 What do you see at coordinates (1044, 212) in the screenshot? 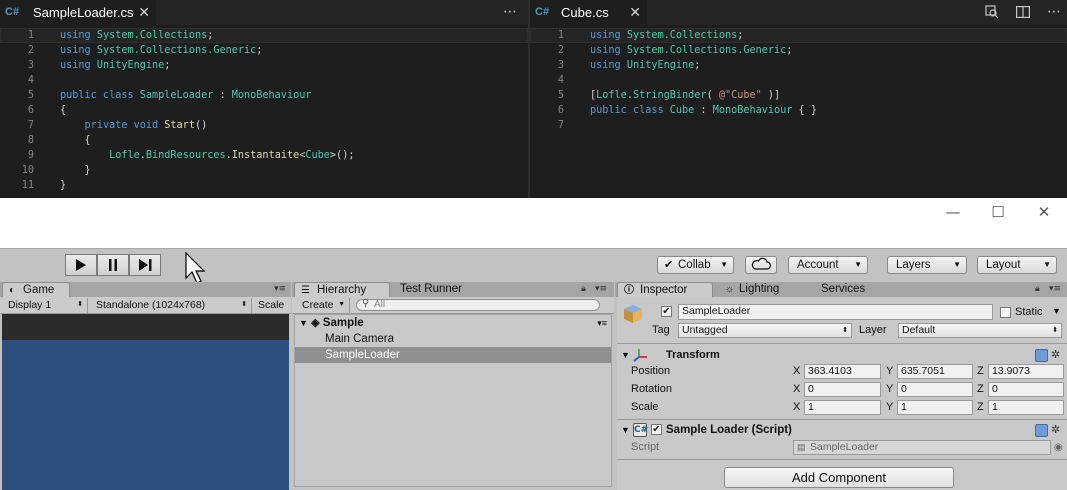
I see `close-window-icon: ✕` at bounding box center [1044, 212].